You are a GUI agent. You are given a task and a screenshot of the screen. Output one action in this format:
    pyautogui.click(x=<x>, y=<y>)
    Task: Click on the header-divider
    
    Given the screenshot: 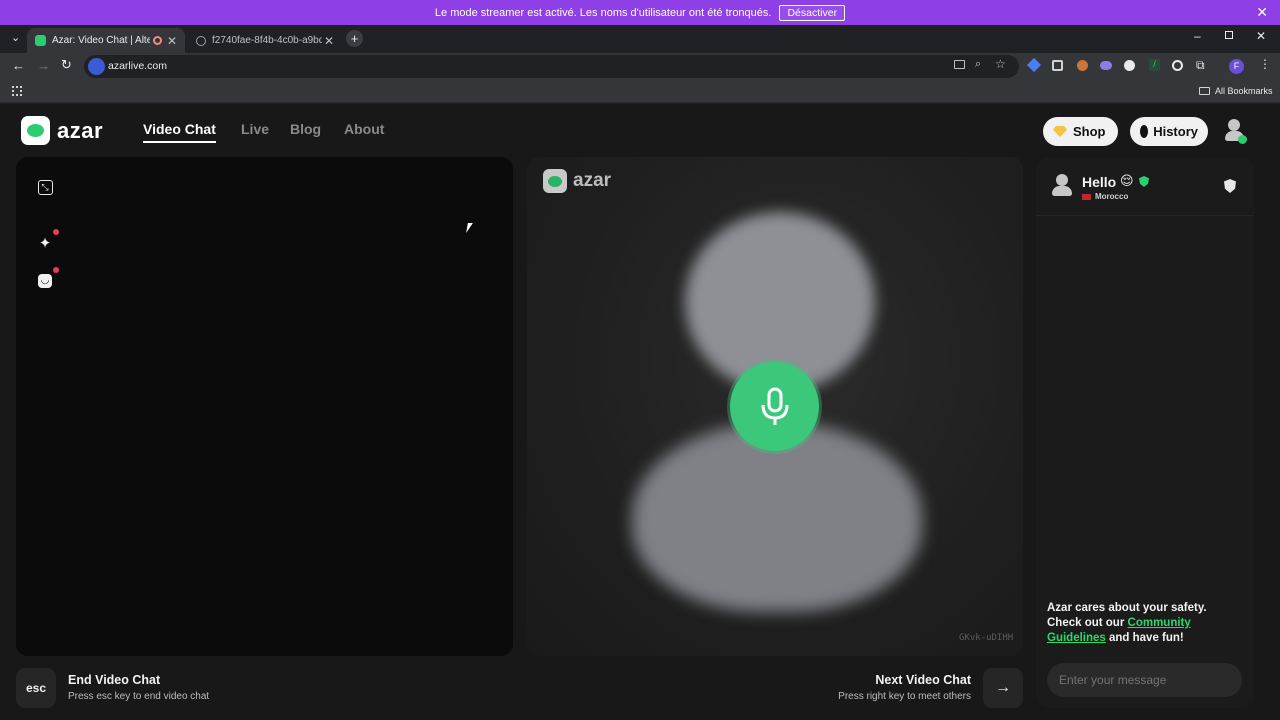 What is the action you would take?
    pyautogui.click(x=1145, y=215)
    